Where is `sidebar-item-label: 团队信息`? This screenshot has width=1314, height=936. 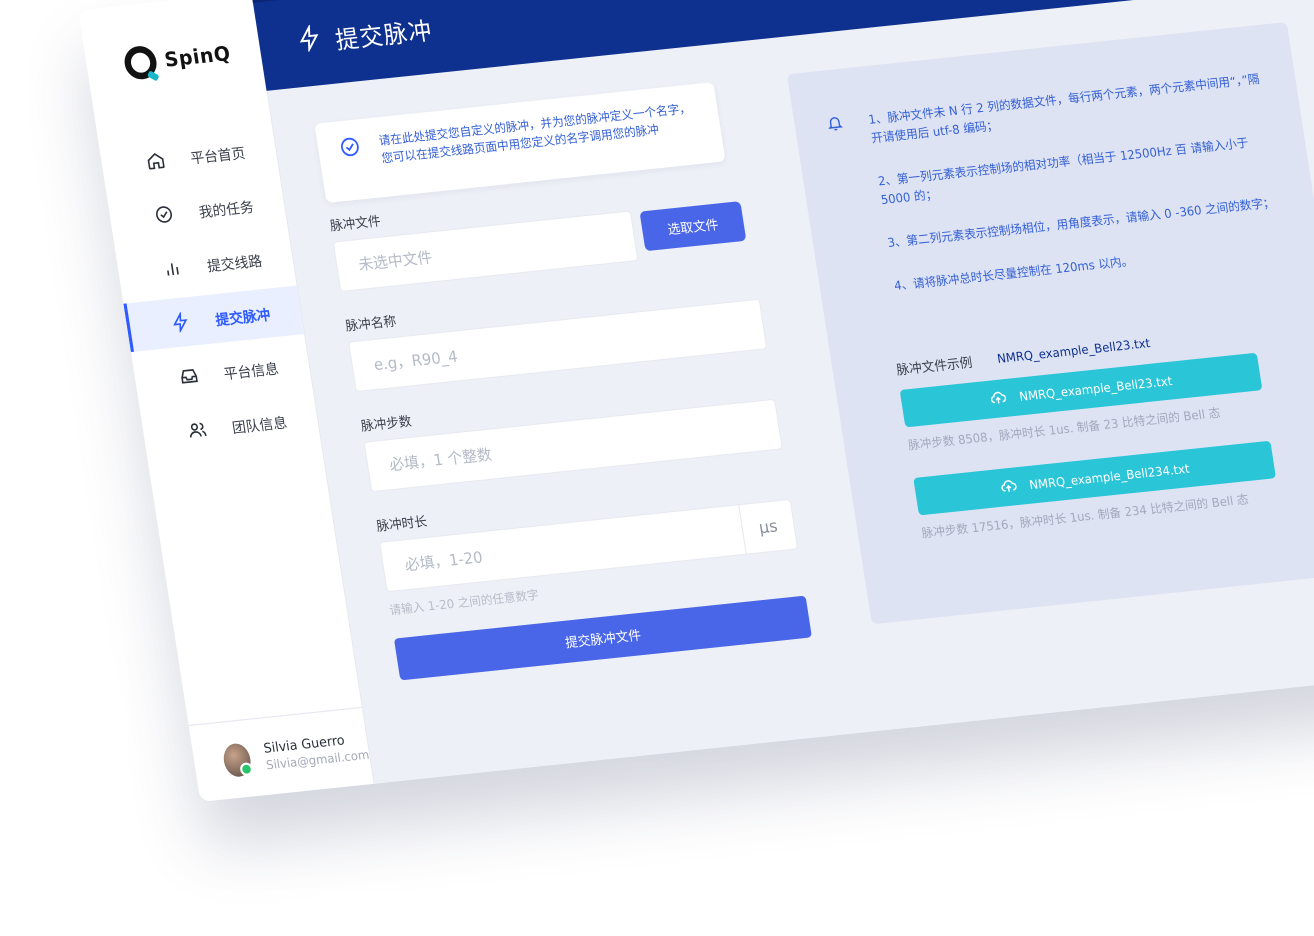
sidebar-item-label: 团队信息 is located at coordinates (260, 425).